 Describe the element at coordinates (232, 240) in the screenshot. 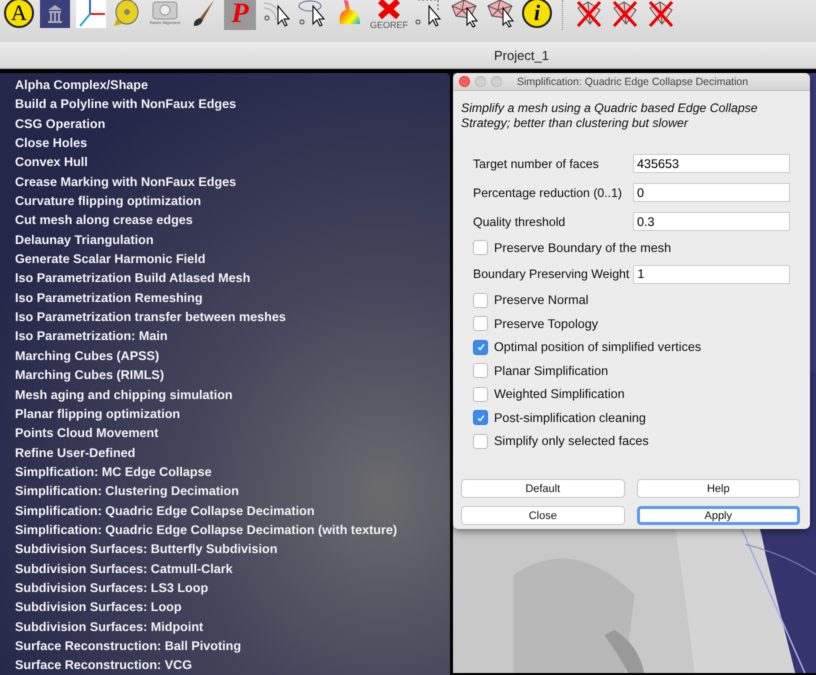

I see `menu-item: Delaunay Triangulation` at that location.